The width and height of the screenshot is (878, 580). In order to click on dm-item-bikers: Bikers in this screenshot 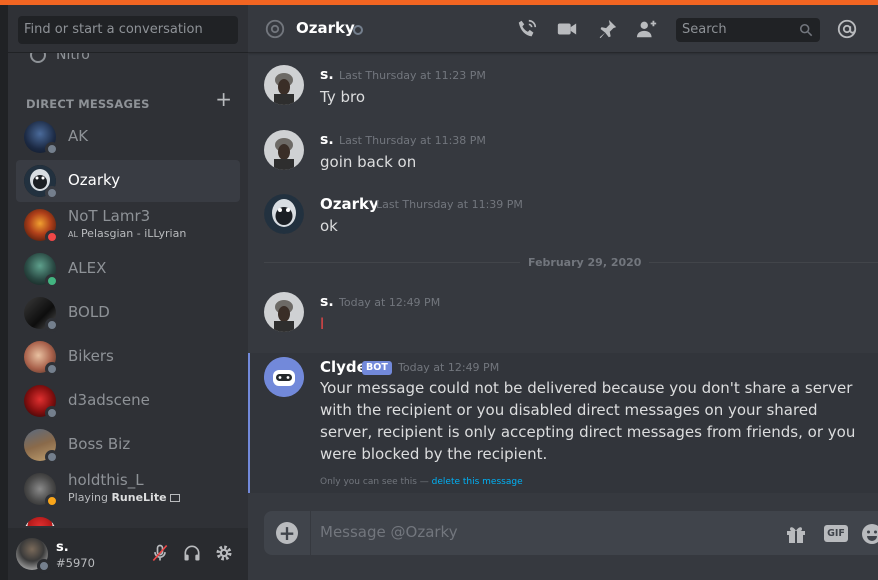, I will do `click(128, 357)`.